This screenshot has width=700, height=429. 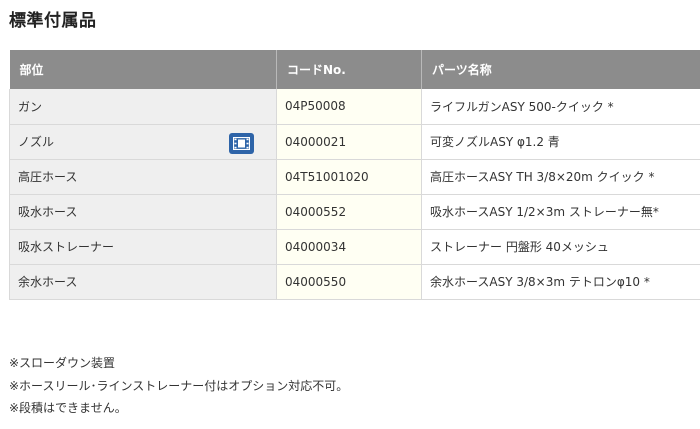 I want to click on code-cell: 04000550, so click(x=349, y=282).